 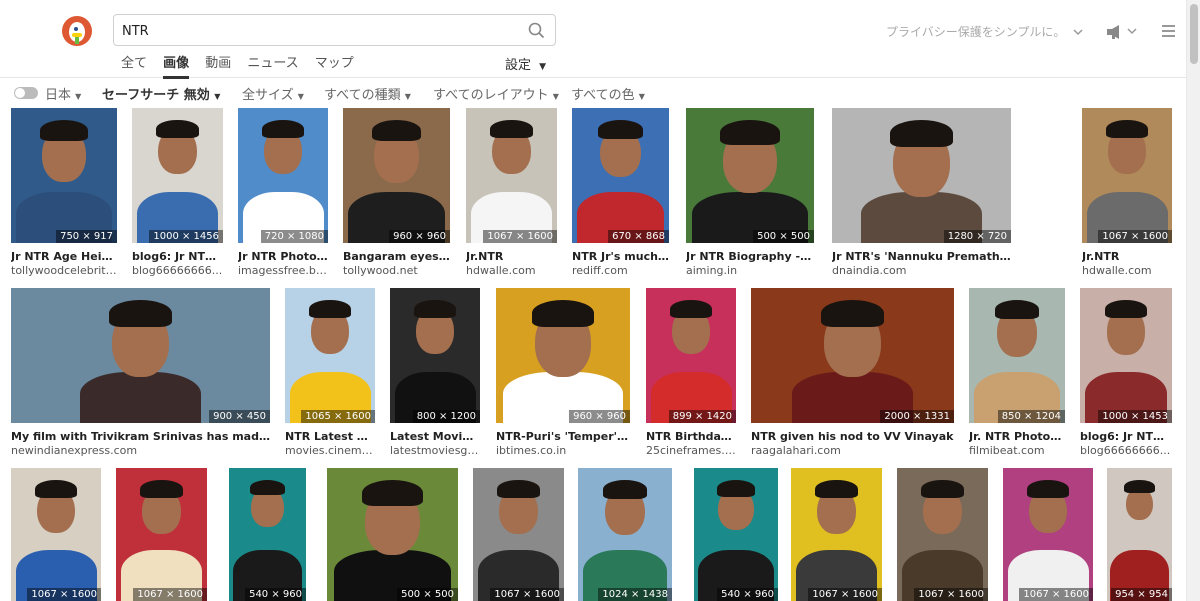 I want to click on result-thumbnail: 540 × 960, so click(x=267, y=534).